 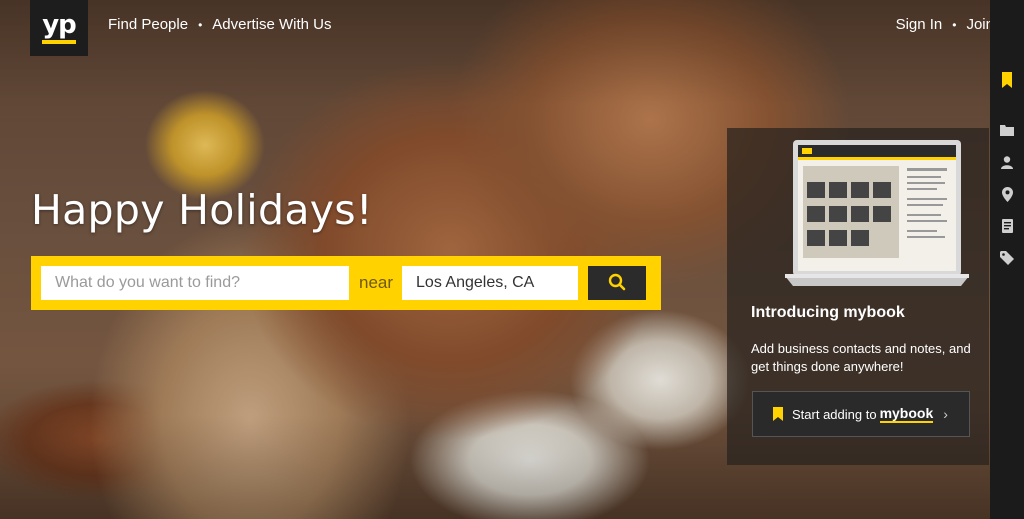 I want to click on sidebar-folder, so click(x=1007, y=130).